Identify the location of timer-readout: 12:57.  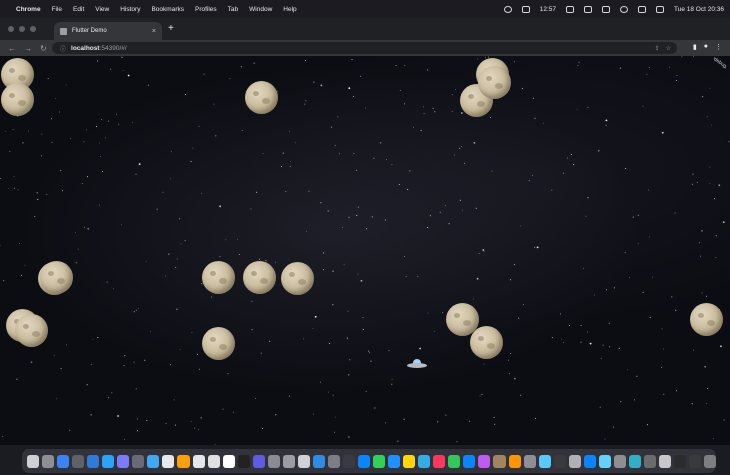
(548, 9).